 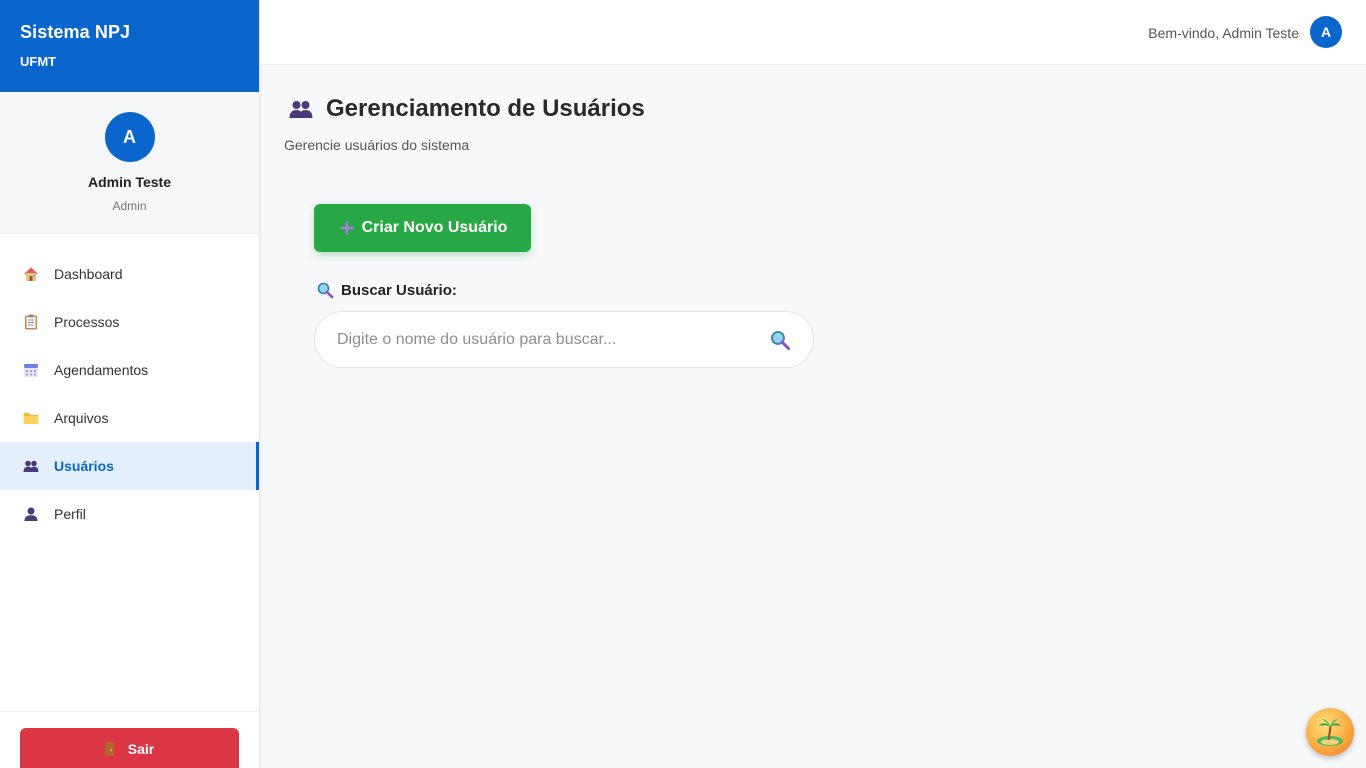 I want to click on search-input, so click(x=553, y=339).